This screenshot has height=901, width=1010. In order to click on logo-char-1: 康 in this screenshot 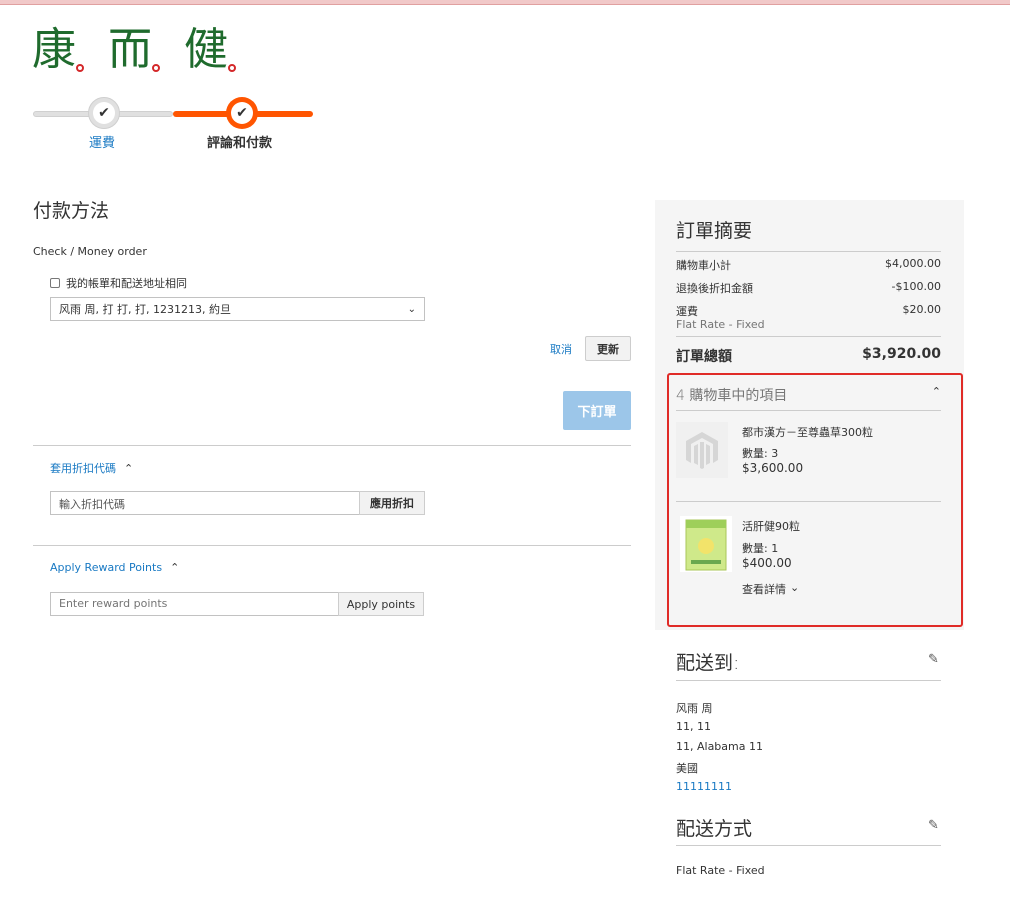, I will do `click(54, 49)`.